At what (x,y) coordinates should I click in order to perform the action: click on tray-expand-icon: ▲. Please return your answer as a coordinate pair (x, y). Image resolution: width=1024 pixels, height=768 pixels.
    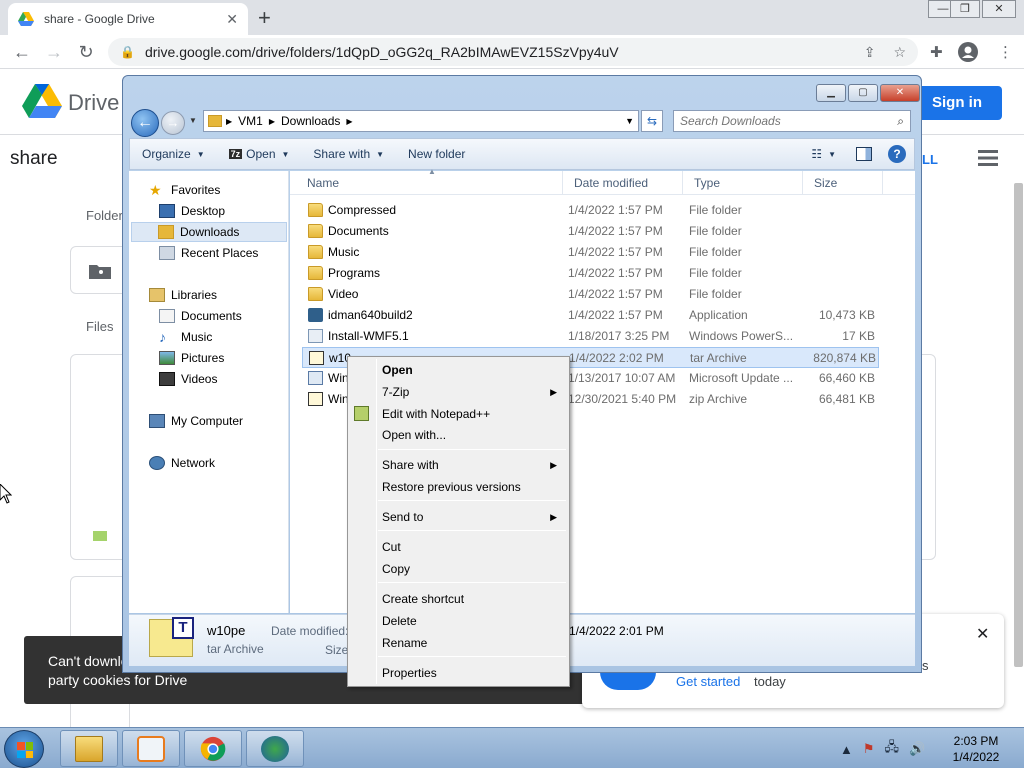
    Looking at the image, I should click on (846, 749).